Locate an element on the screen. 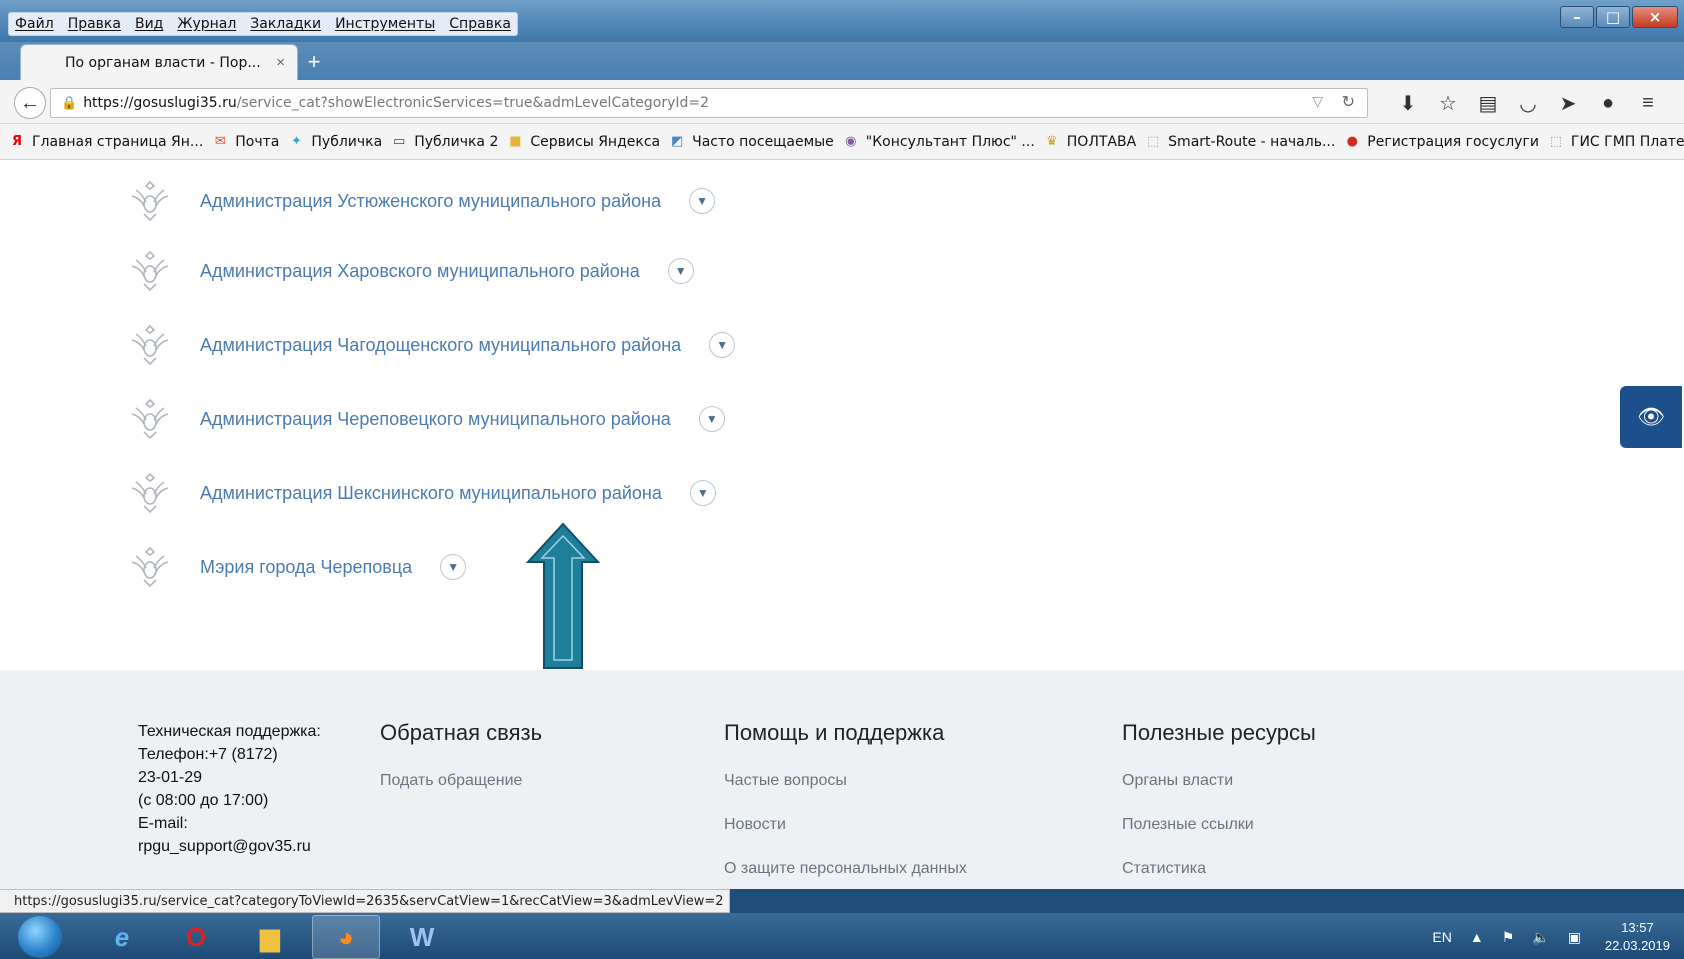 The image size is (1684, 959). footer-link: Частые вопросы is located at coordinates (845, 781).